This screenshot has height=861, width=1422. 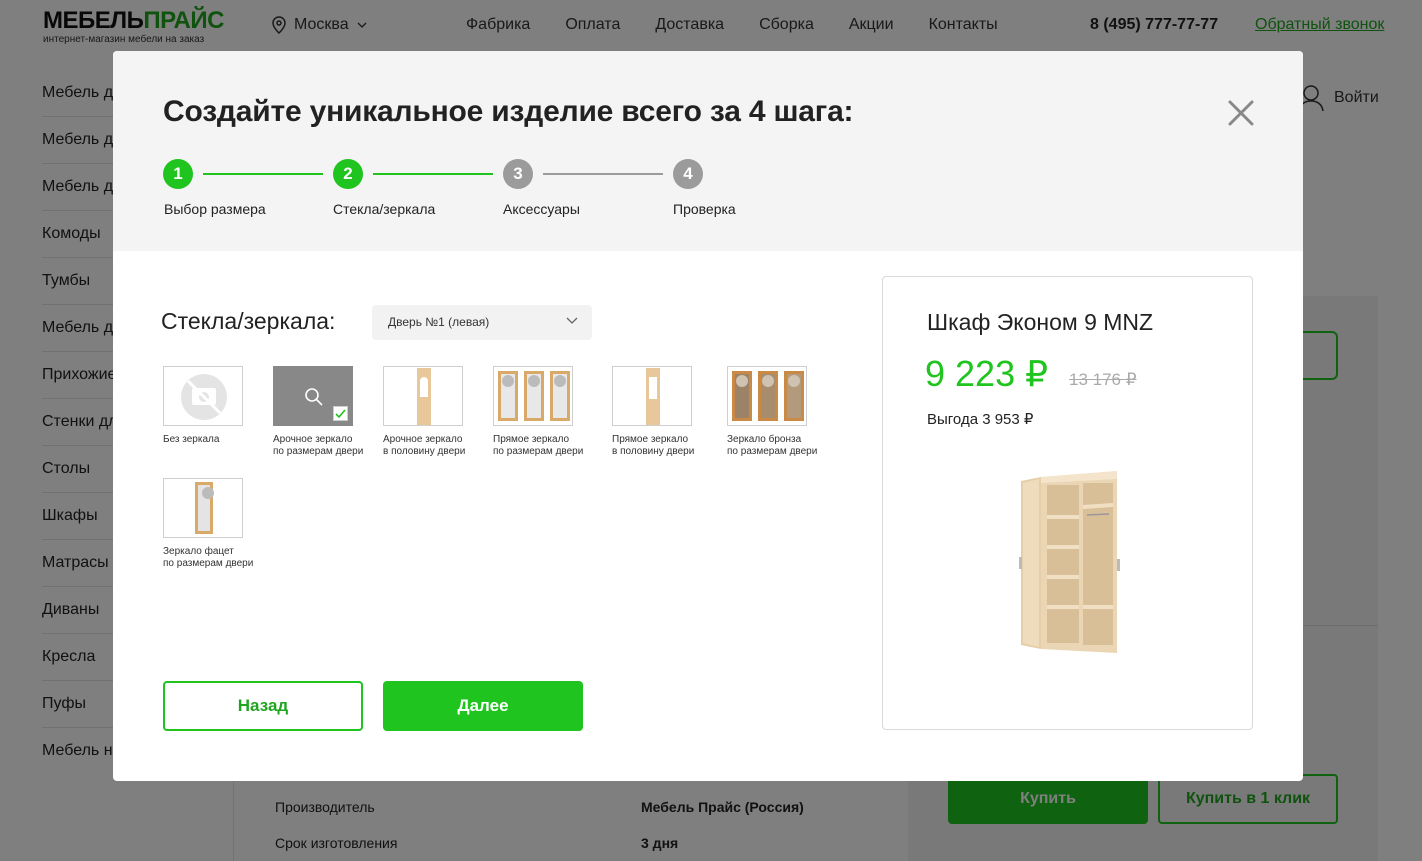 I want to click on option-label: Зеркало фацет по размерам двери, so click(x=208, y=557).